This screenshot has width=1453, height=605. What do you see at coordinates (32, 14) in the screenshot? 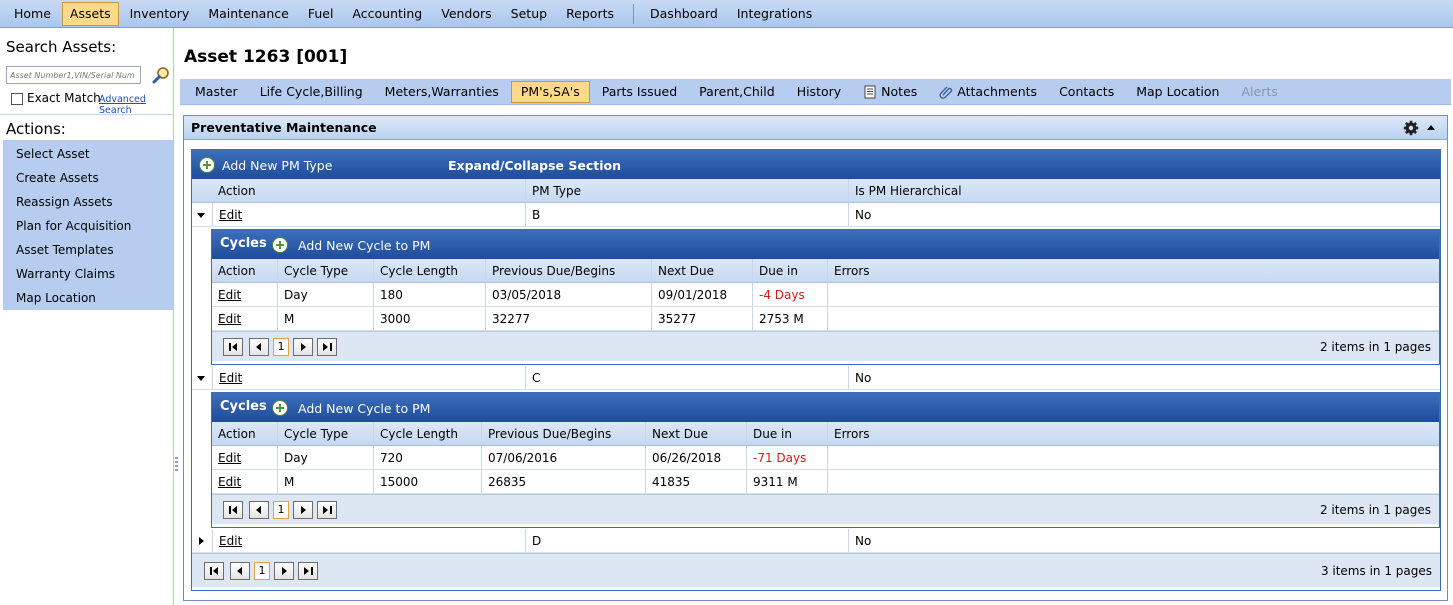
I see `menu-home: Home` at bounding box center [32, 14].